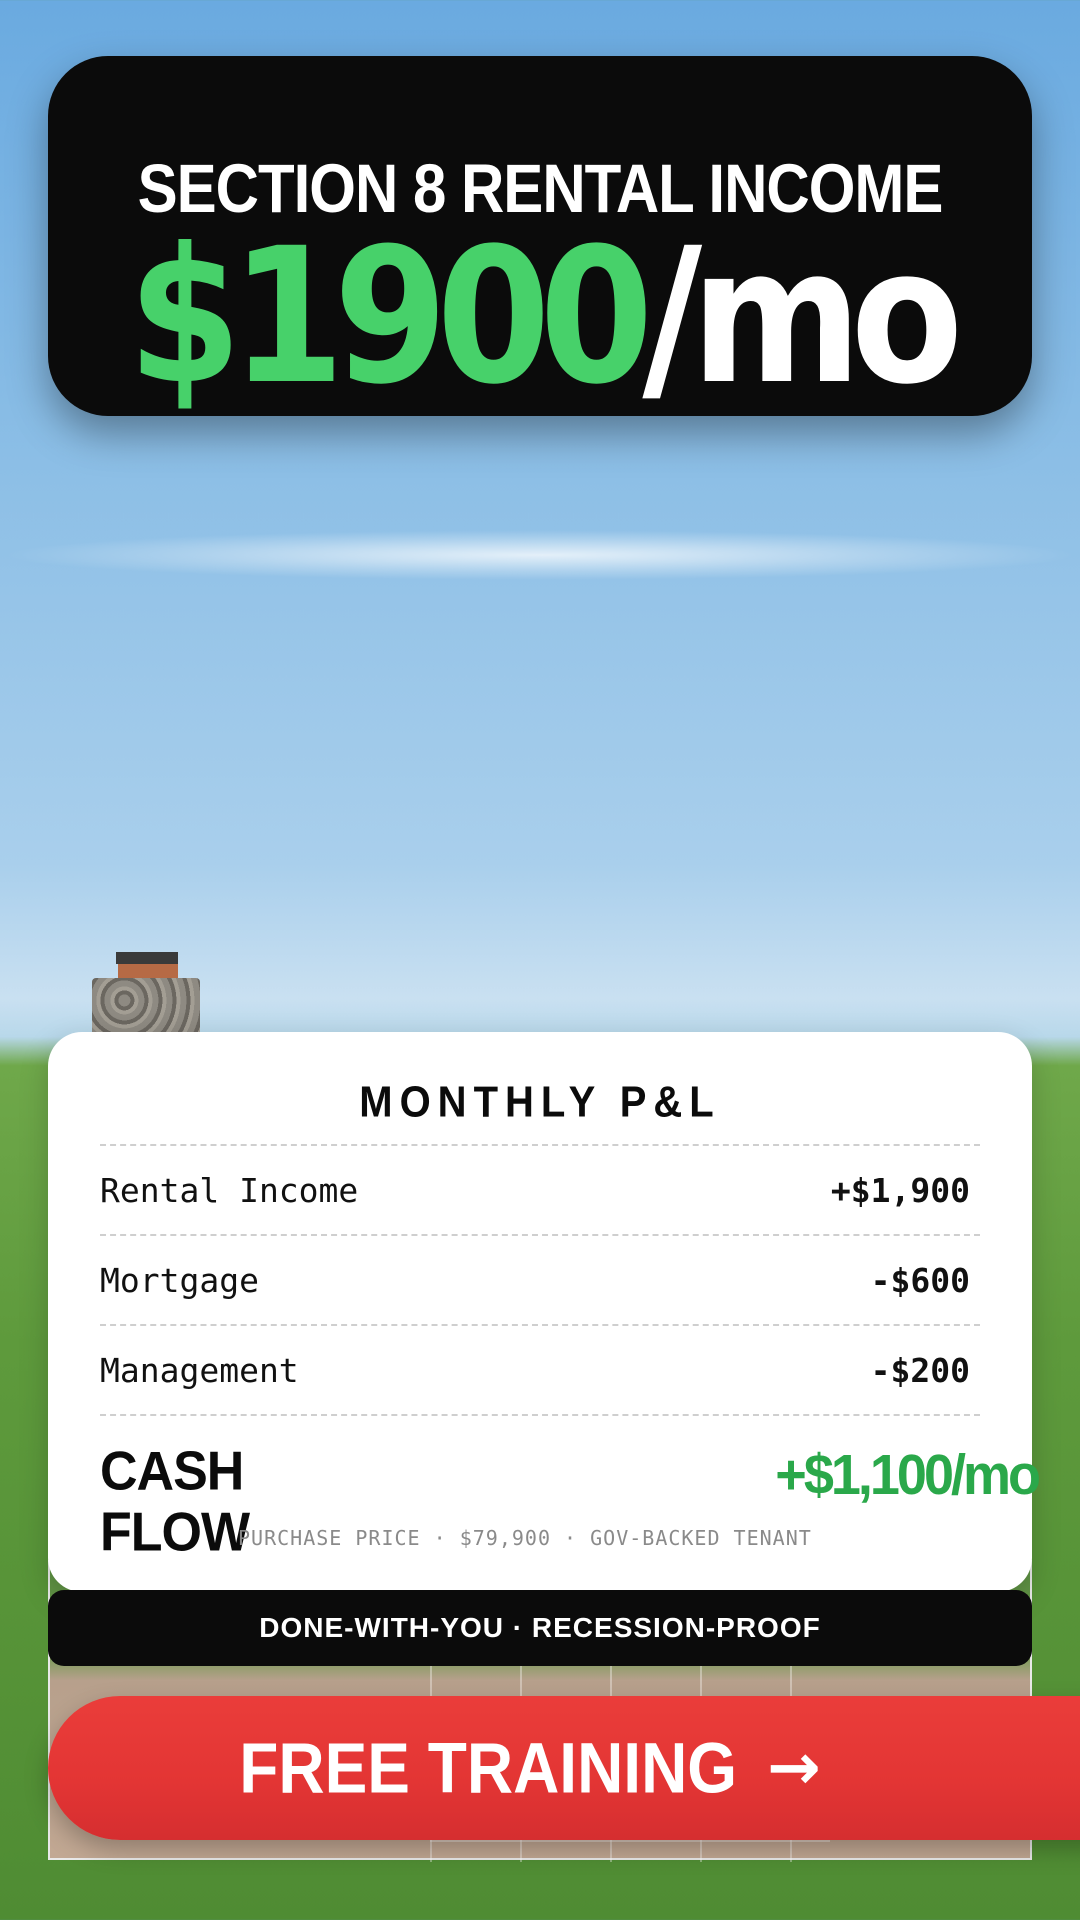  I want to click on amount-unit: /mo, so click(802, 316).